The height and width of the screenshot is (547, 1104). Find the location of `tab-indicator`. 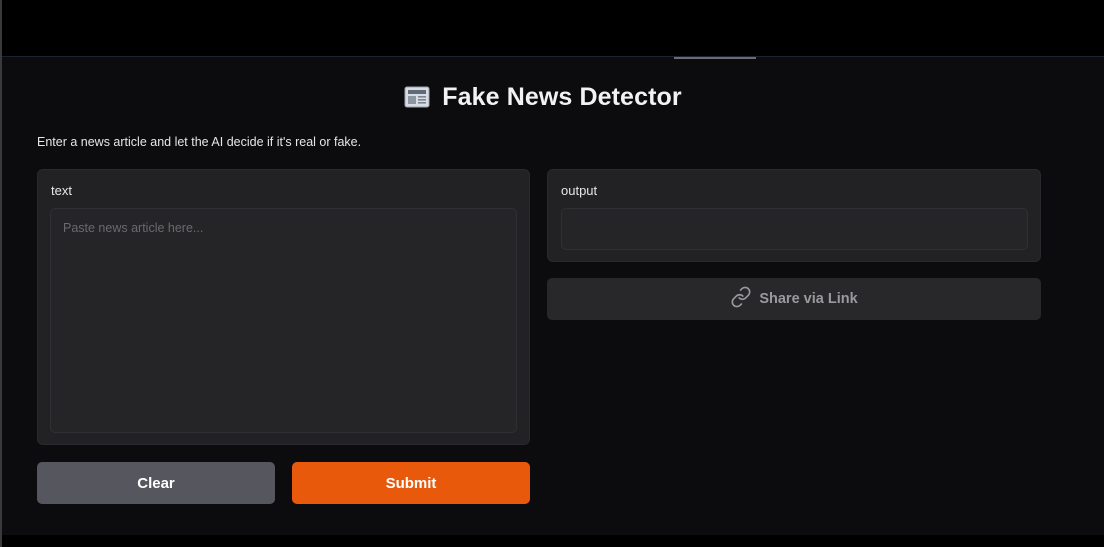

tab-indicator is located at coordinates (715, 58).